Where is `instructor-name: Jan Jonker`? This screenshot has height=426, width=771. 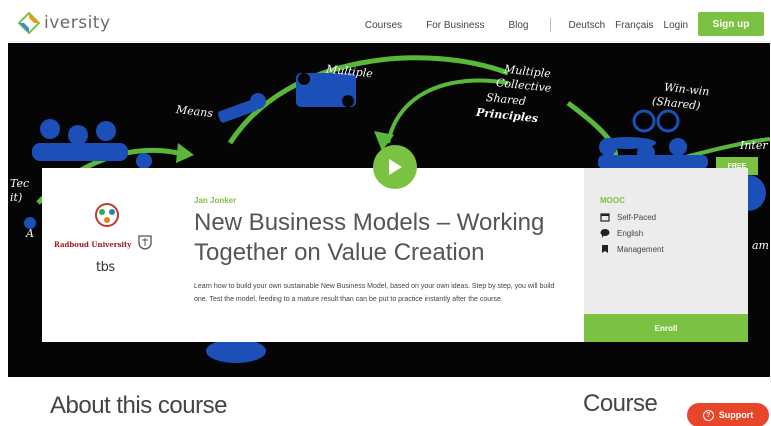 instructor-name: Jan Jonker is located at coordinates (215, 200).